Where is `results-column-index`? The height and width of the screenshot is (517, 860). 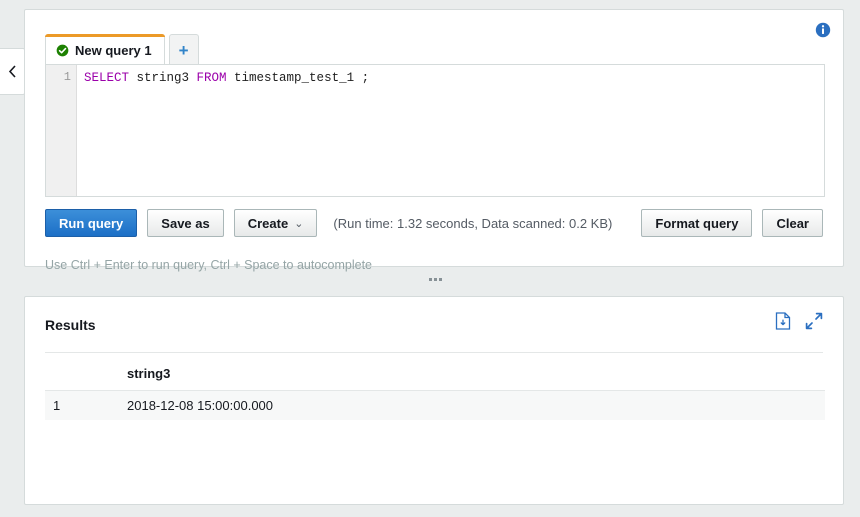
results-column-index is located at coordinates (82, 375).